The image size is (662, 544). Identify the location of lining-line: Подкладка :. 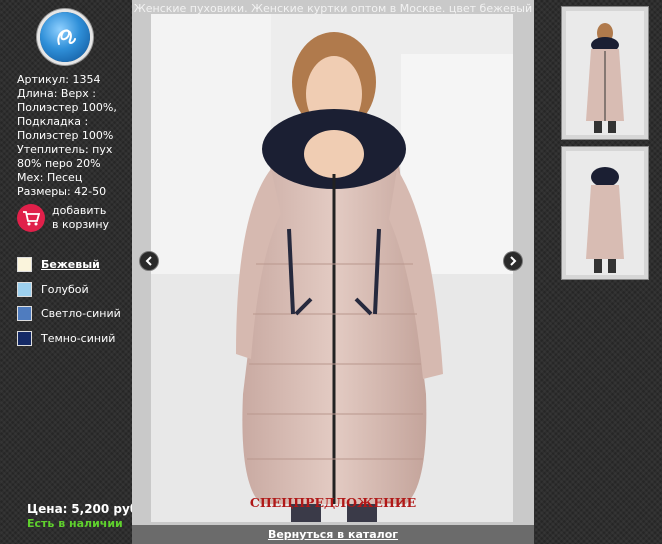
(53, 121).